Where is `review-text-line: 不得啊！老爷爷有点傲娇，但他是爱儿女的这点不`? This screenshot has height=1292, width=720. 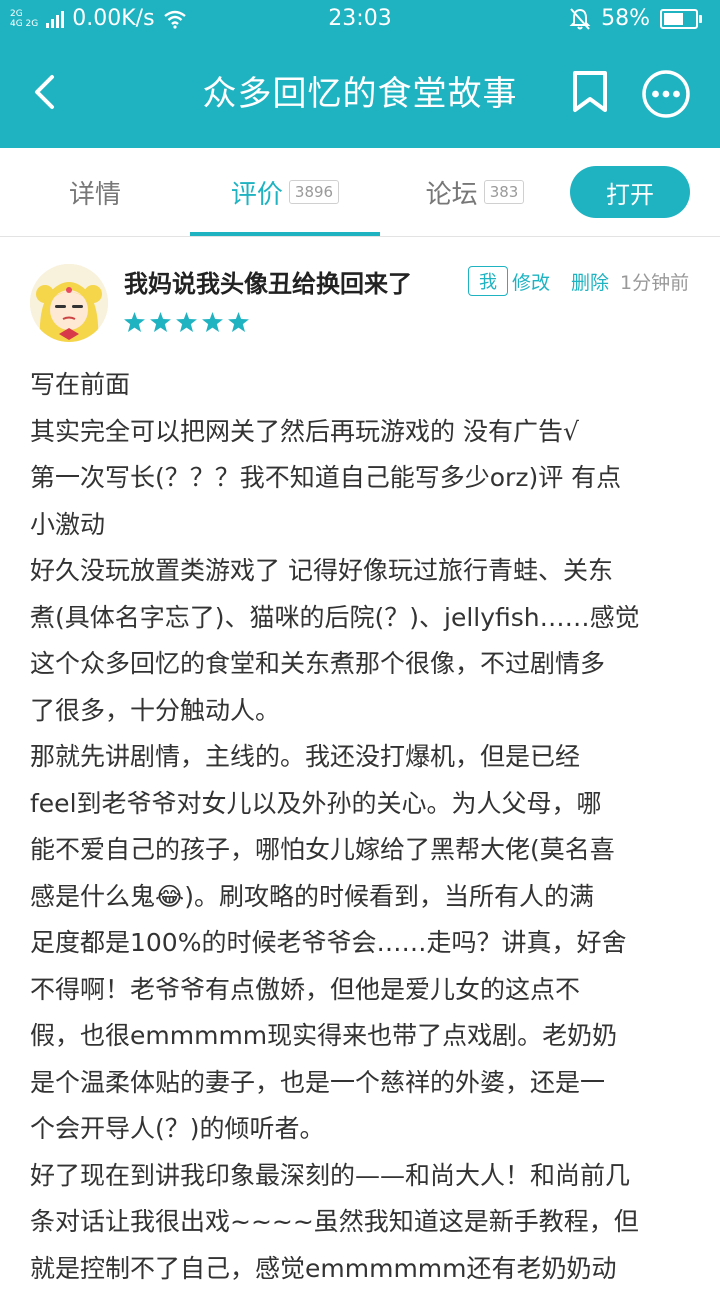
review-text-line: 不得啊！老爷爷有点傲娇，但他是爱儿女的这点不 is located at coordinates (362, 990).